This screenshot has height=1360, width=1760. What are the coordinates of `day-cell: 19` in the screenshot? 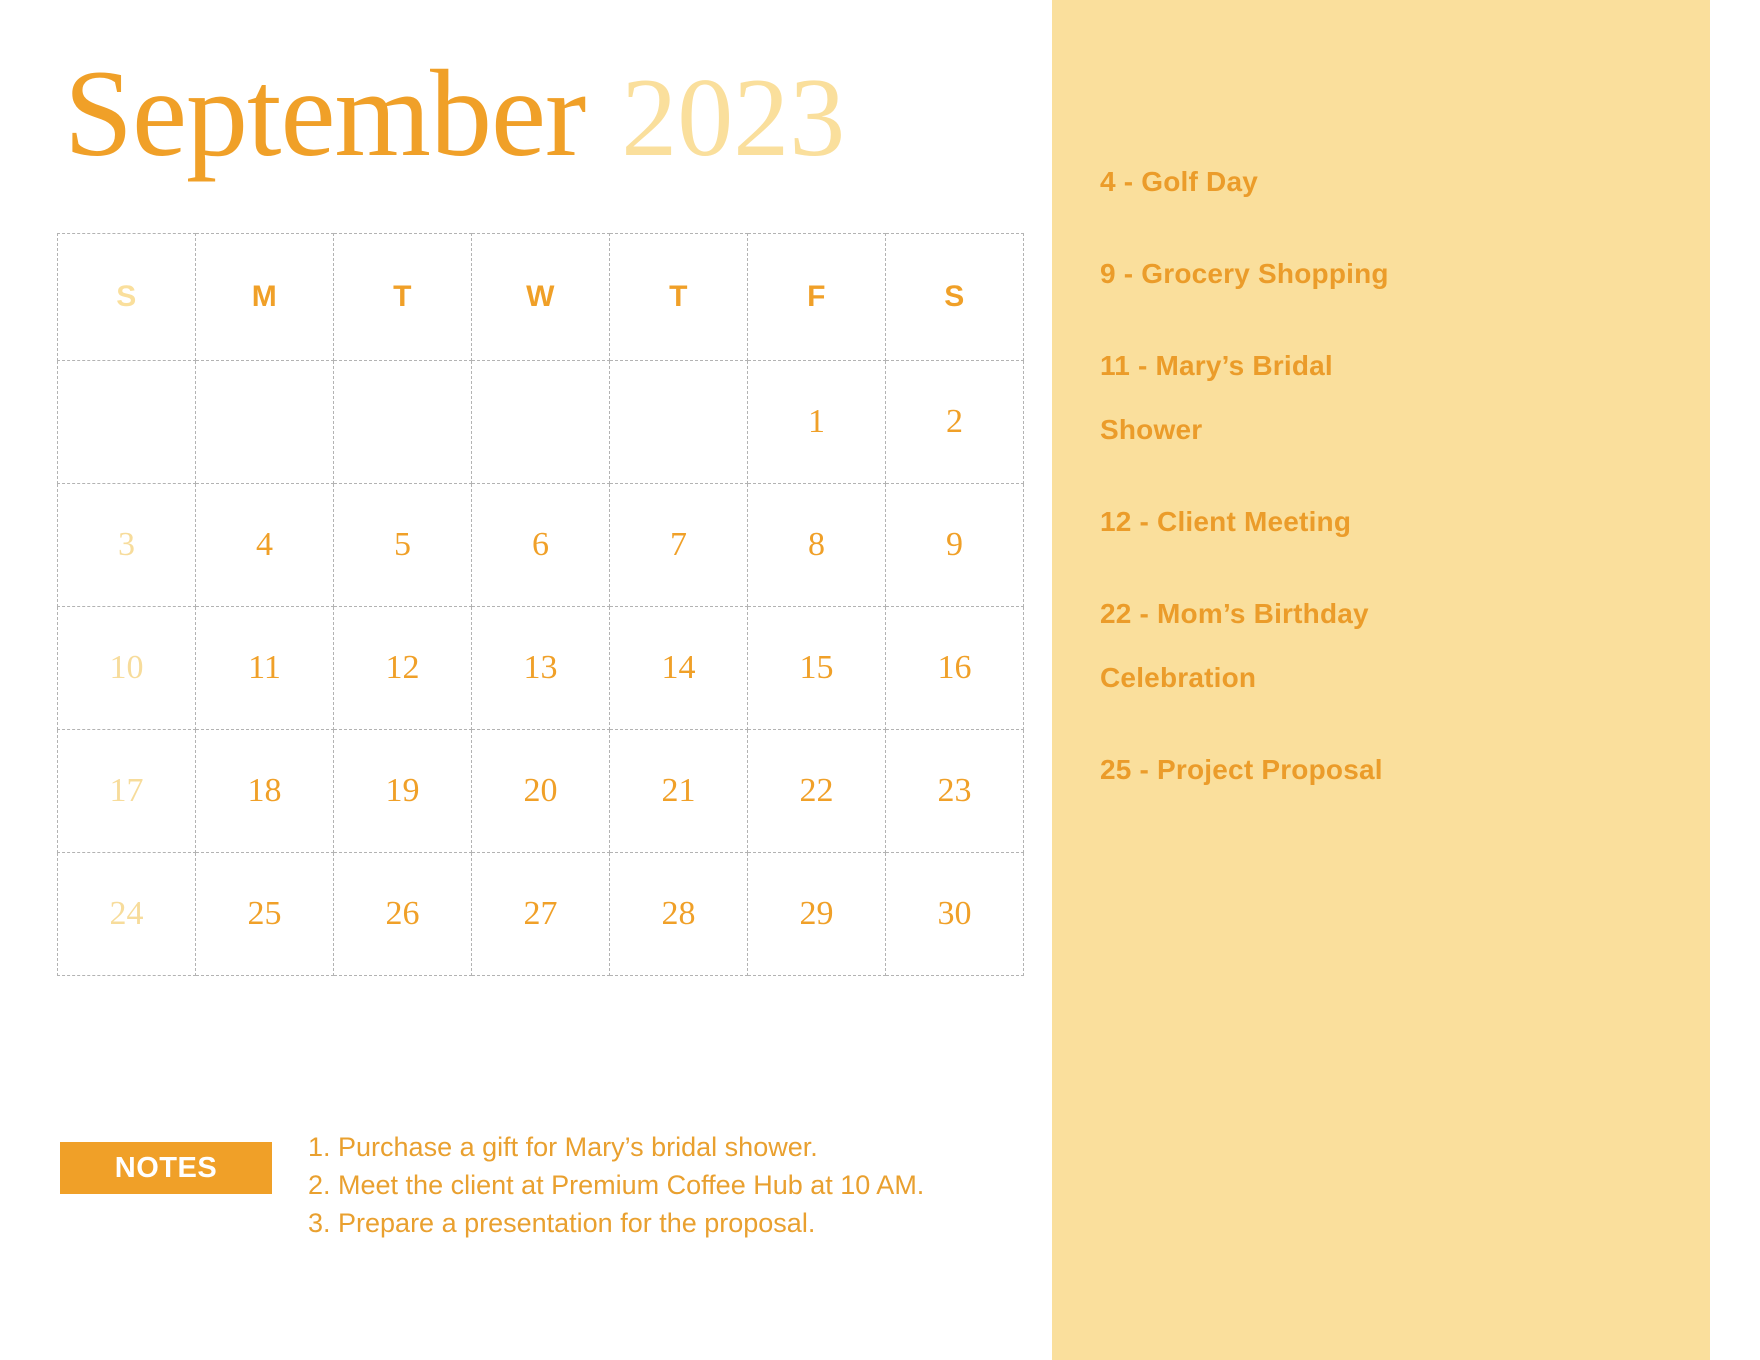 It's located at (402, 791).